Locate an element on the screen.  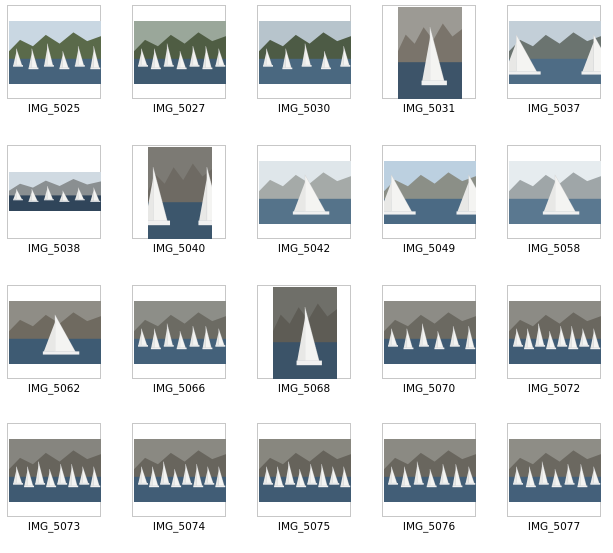
thumbnail-filename-label: IMG_5038 is located at coordinates (54, 249).